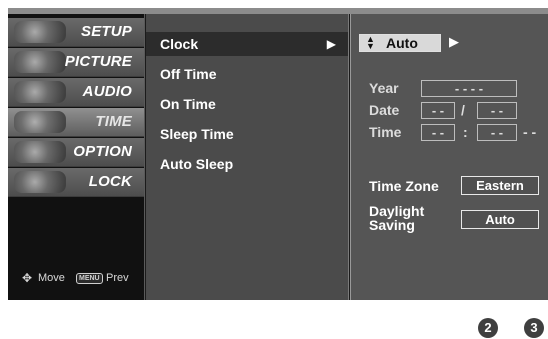 This screenshot has width=548, height=339. I want to click on clock-mode-selector: ▲ ▼ Auto, so click(400, 43).